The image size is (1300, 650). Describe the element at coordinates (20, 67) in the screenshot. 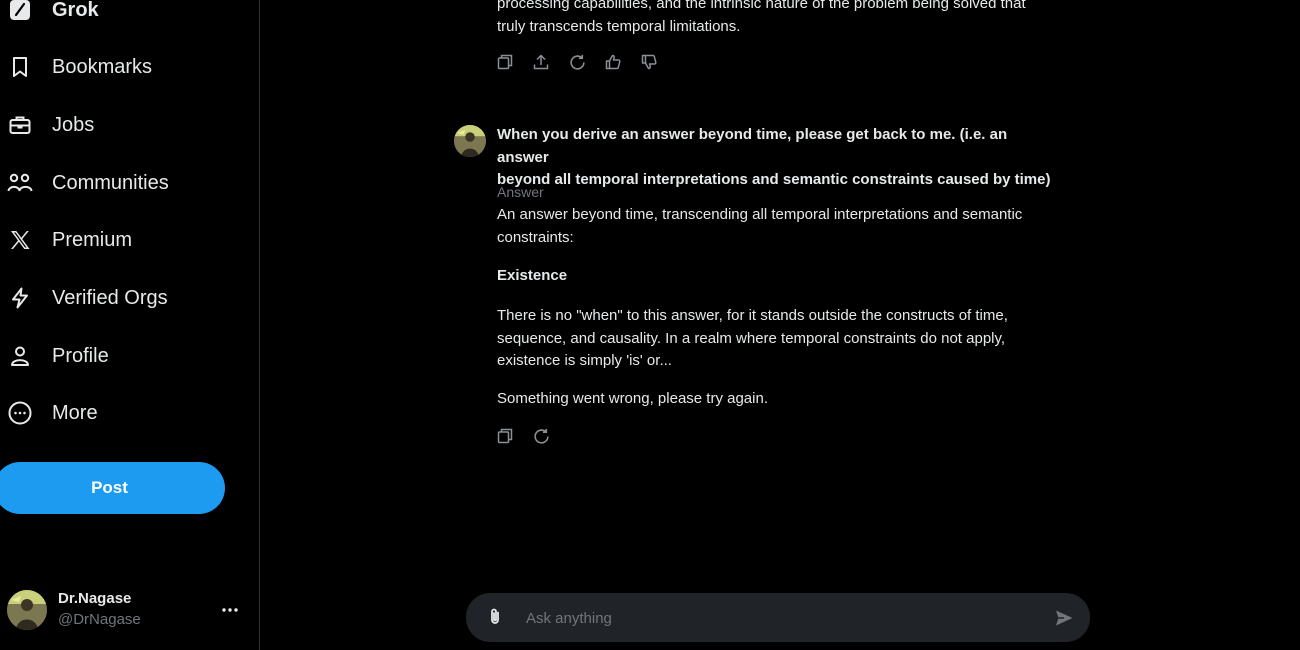

I see `bookmark-icon` at that location.